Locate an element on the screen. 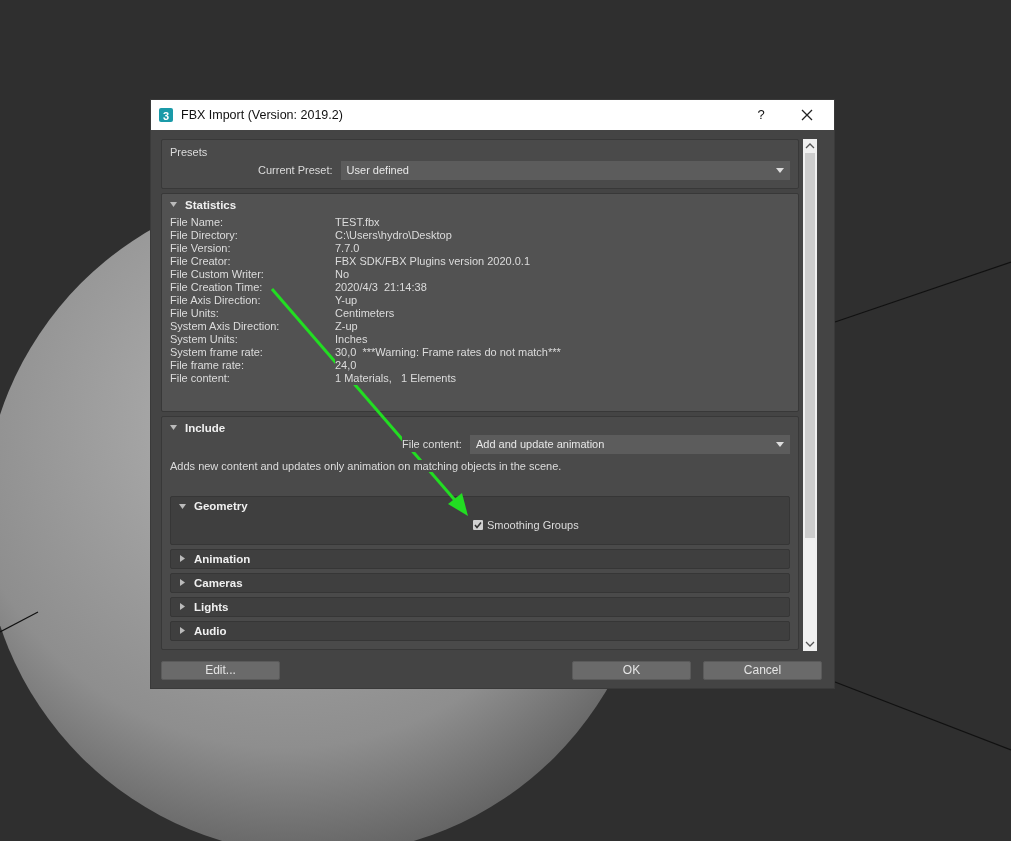 The width and height of the screenshot is (1011, 841). stat-label: System Axis Direction: is located at coordinates (225, 326).